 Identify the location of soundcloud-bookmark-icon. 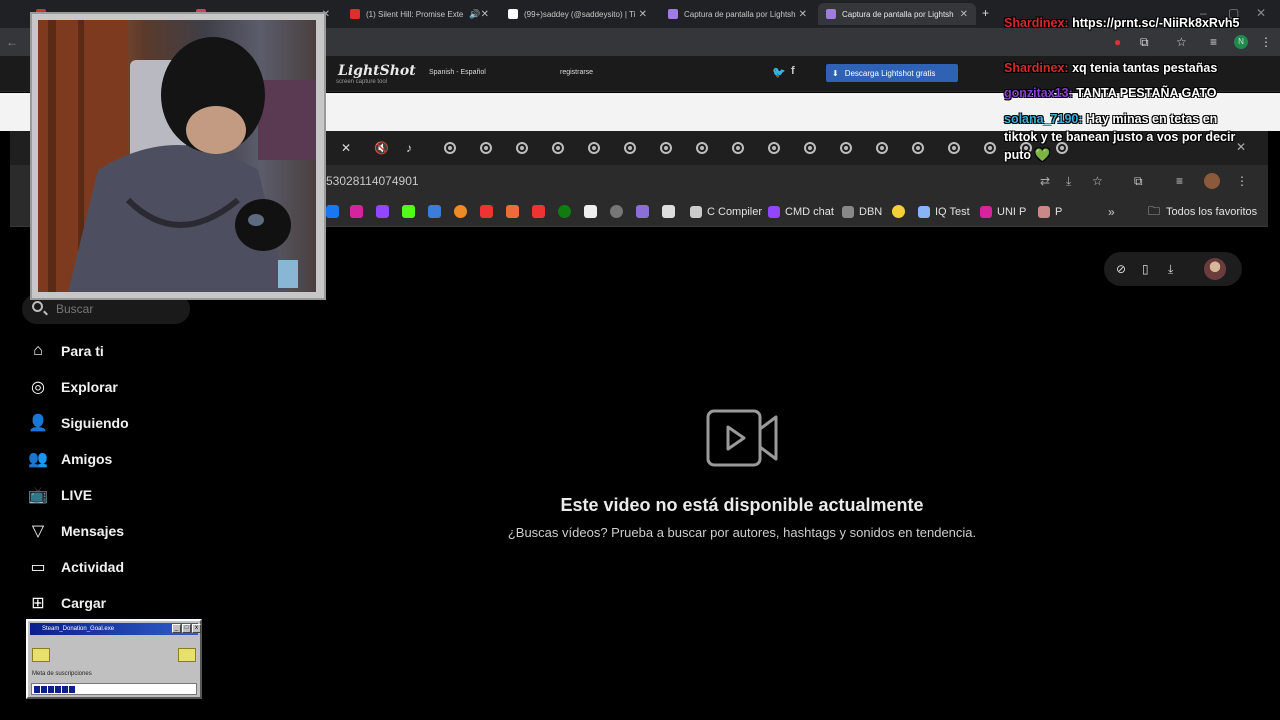
(512, 211).